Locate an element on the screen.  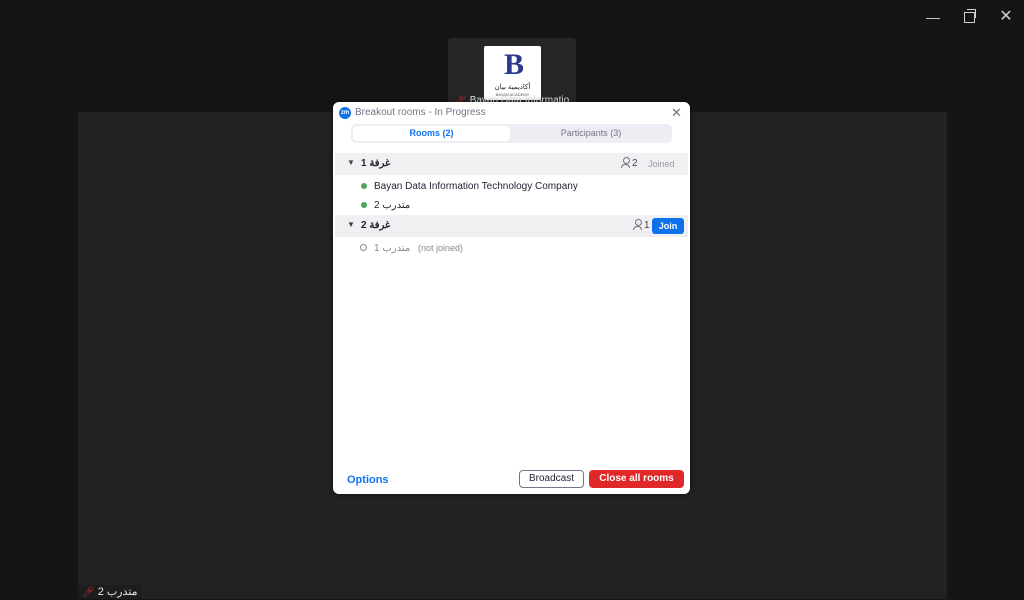
not-joined-label: (not joined) is located at coordinates (441, 248).